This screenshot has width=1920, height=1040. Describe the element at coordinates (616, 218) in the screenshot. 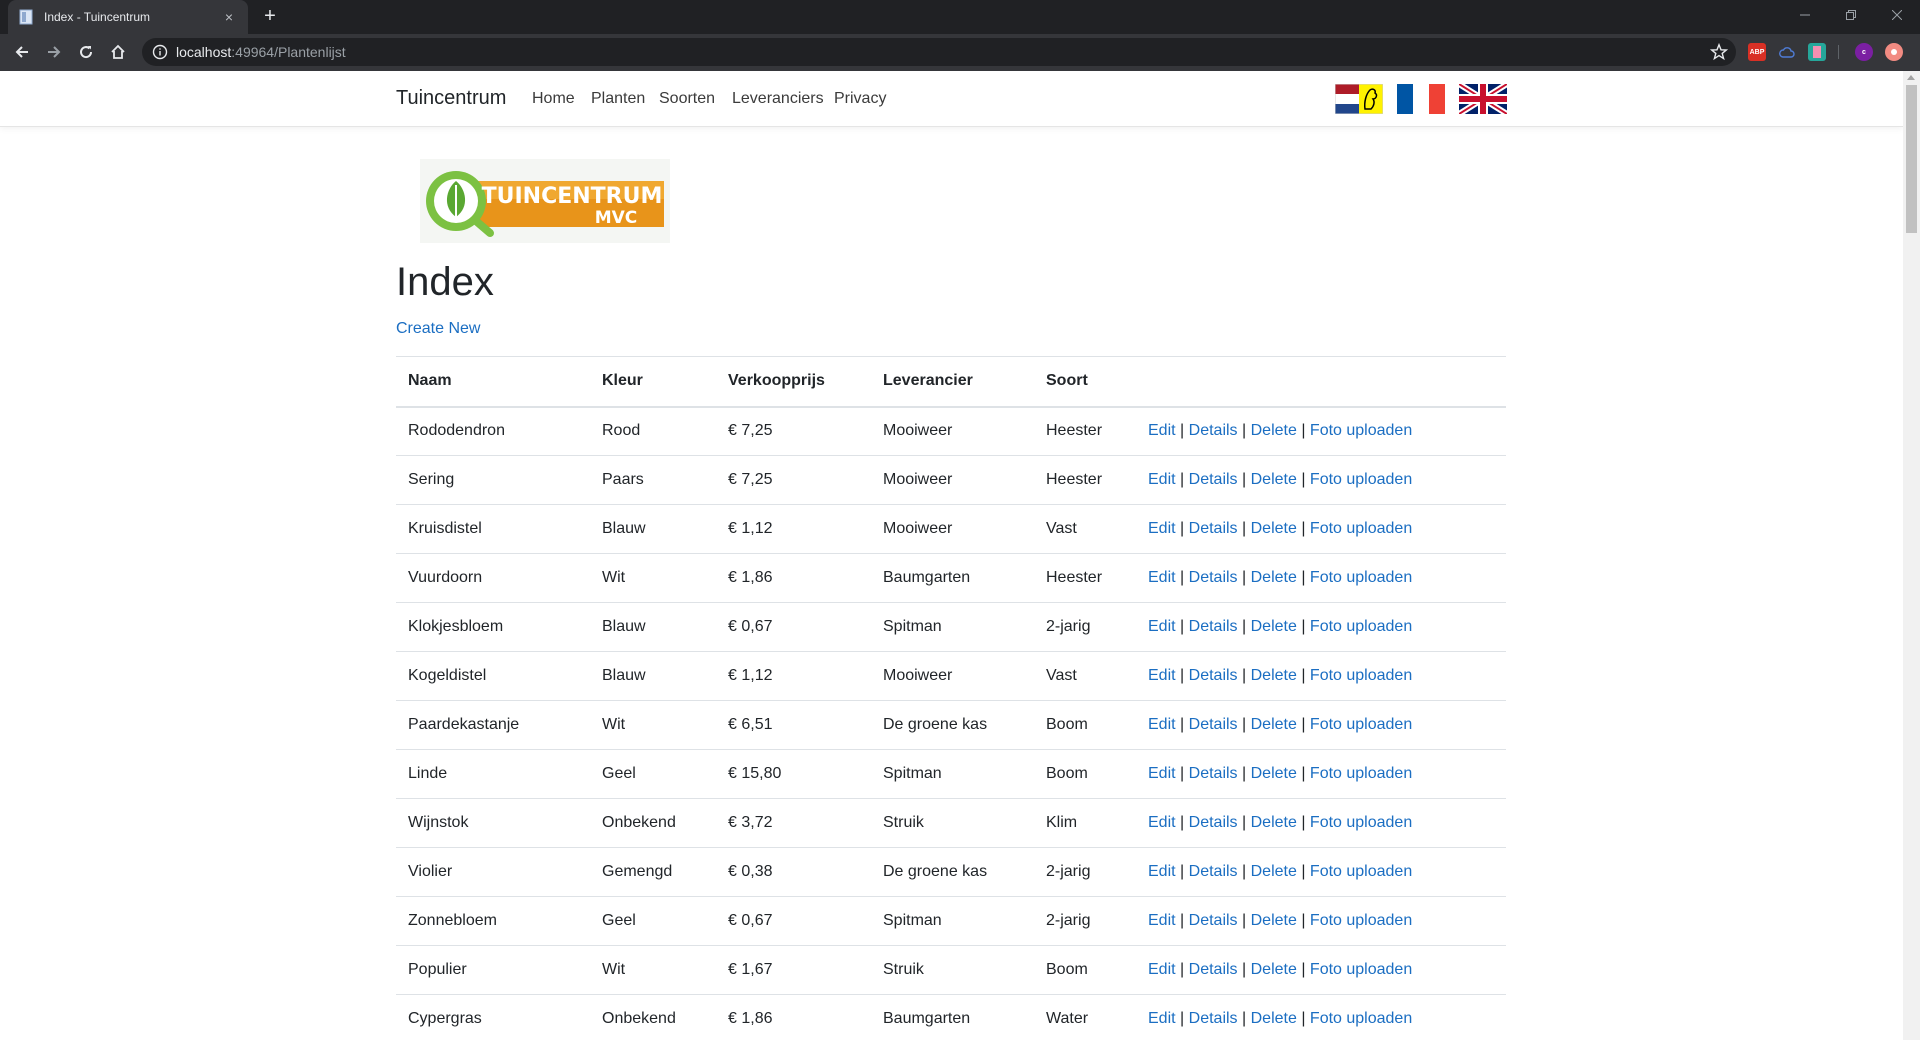

I see `logo-text-mvc: MVC` at that location.